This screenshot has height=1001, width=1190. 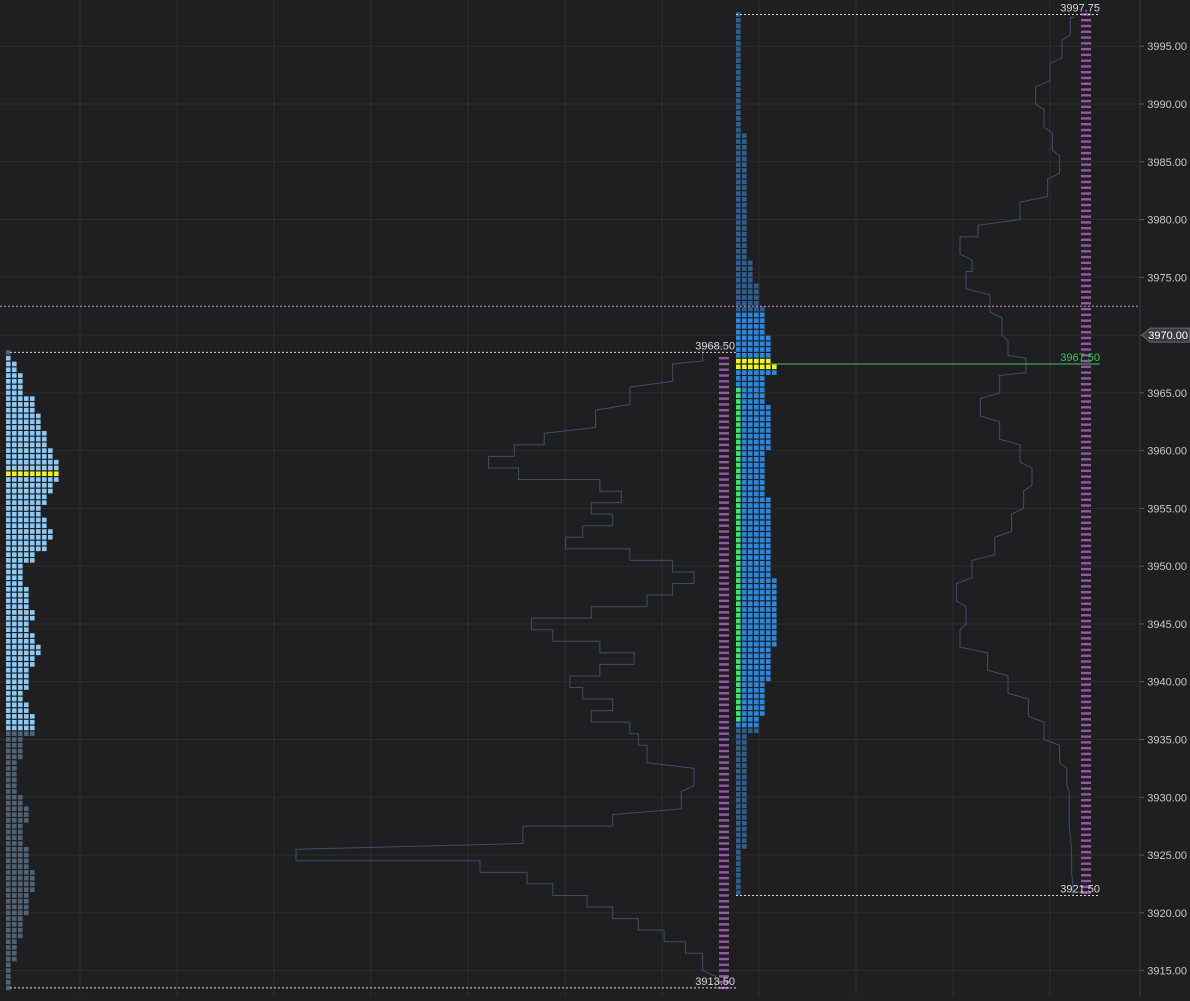 I want to click on y-tick-label: 3945.00, so click(x=1167, y=625).